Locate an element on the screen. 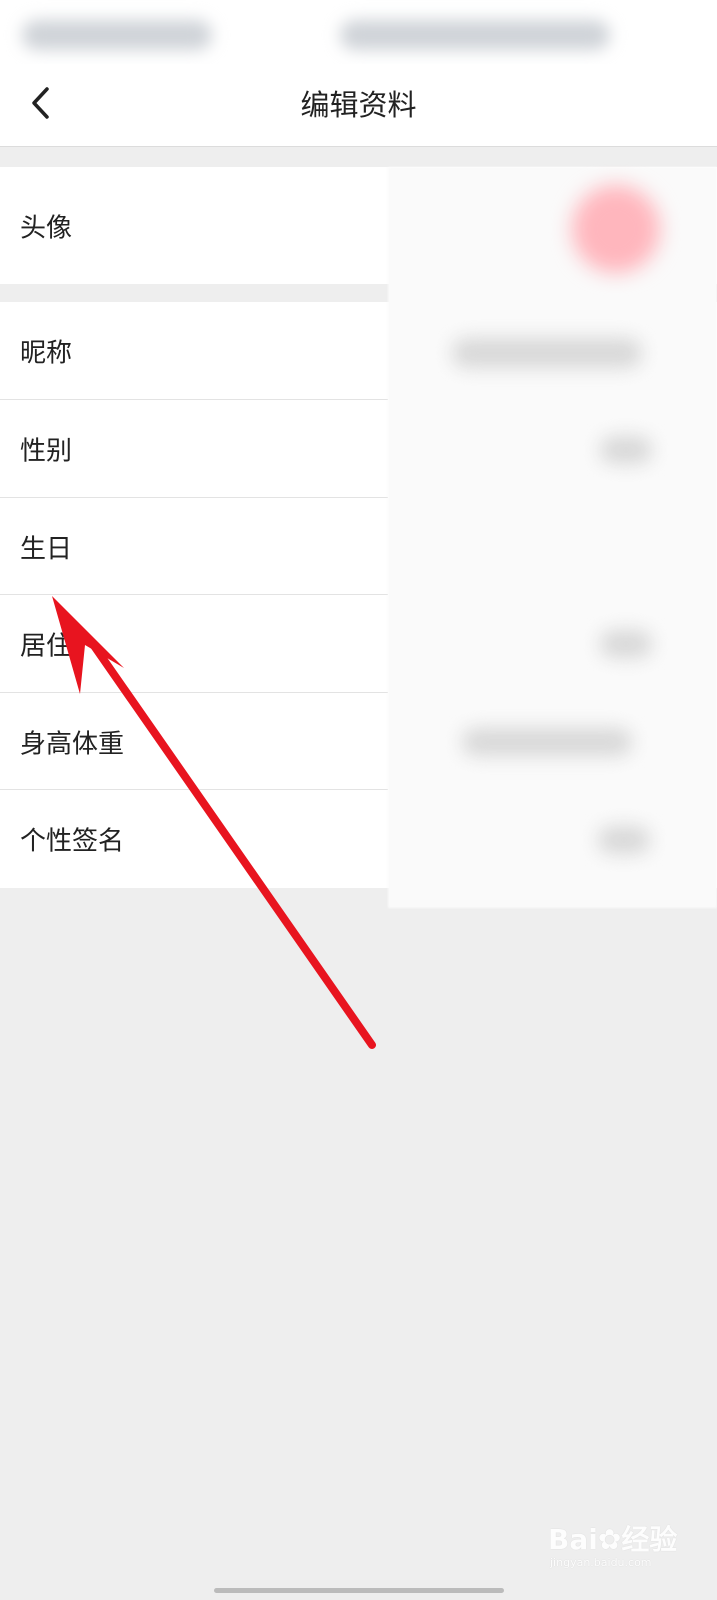  status-bar is located at coordinates (358, 32).